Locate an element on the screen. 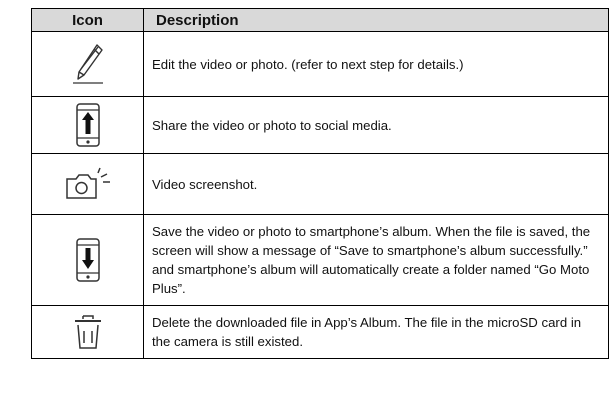 The width and height of the screenshot is (614, 399). header-row: Icon Description is located at coordinates (320, 20).